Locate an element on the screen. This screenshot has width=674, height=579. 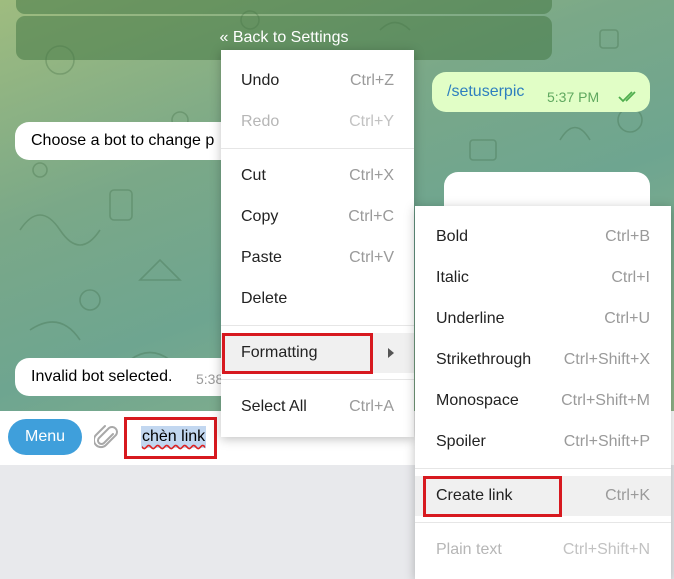
menu-item-label: Spoiler is located at coordinates (461, 441).